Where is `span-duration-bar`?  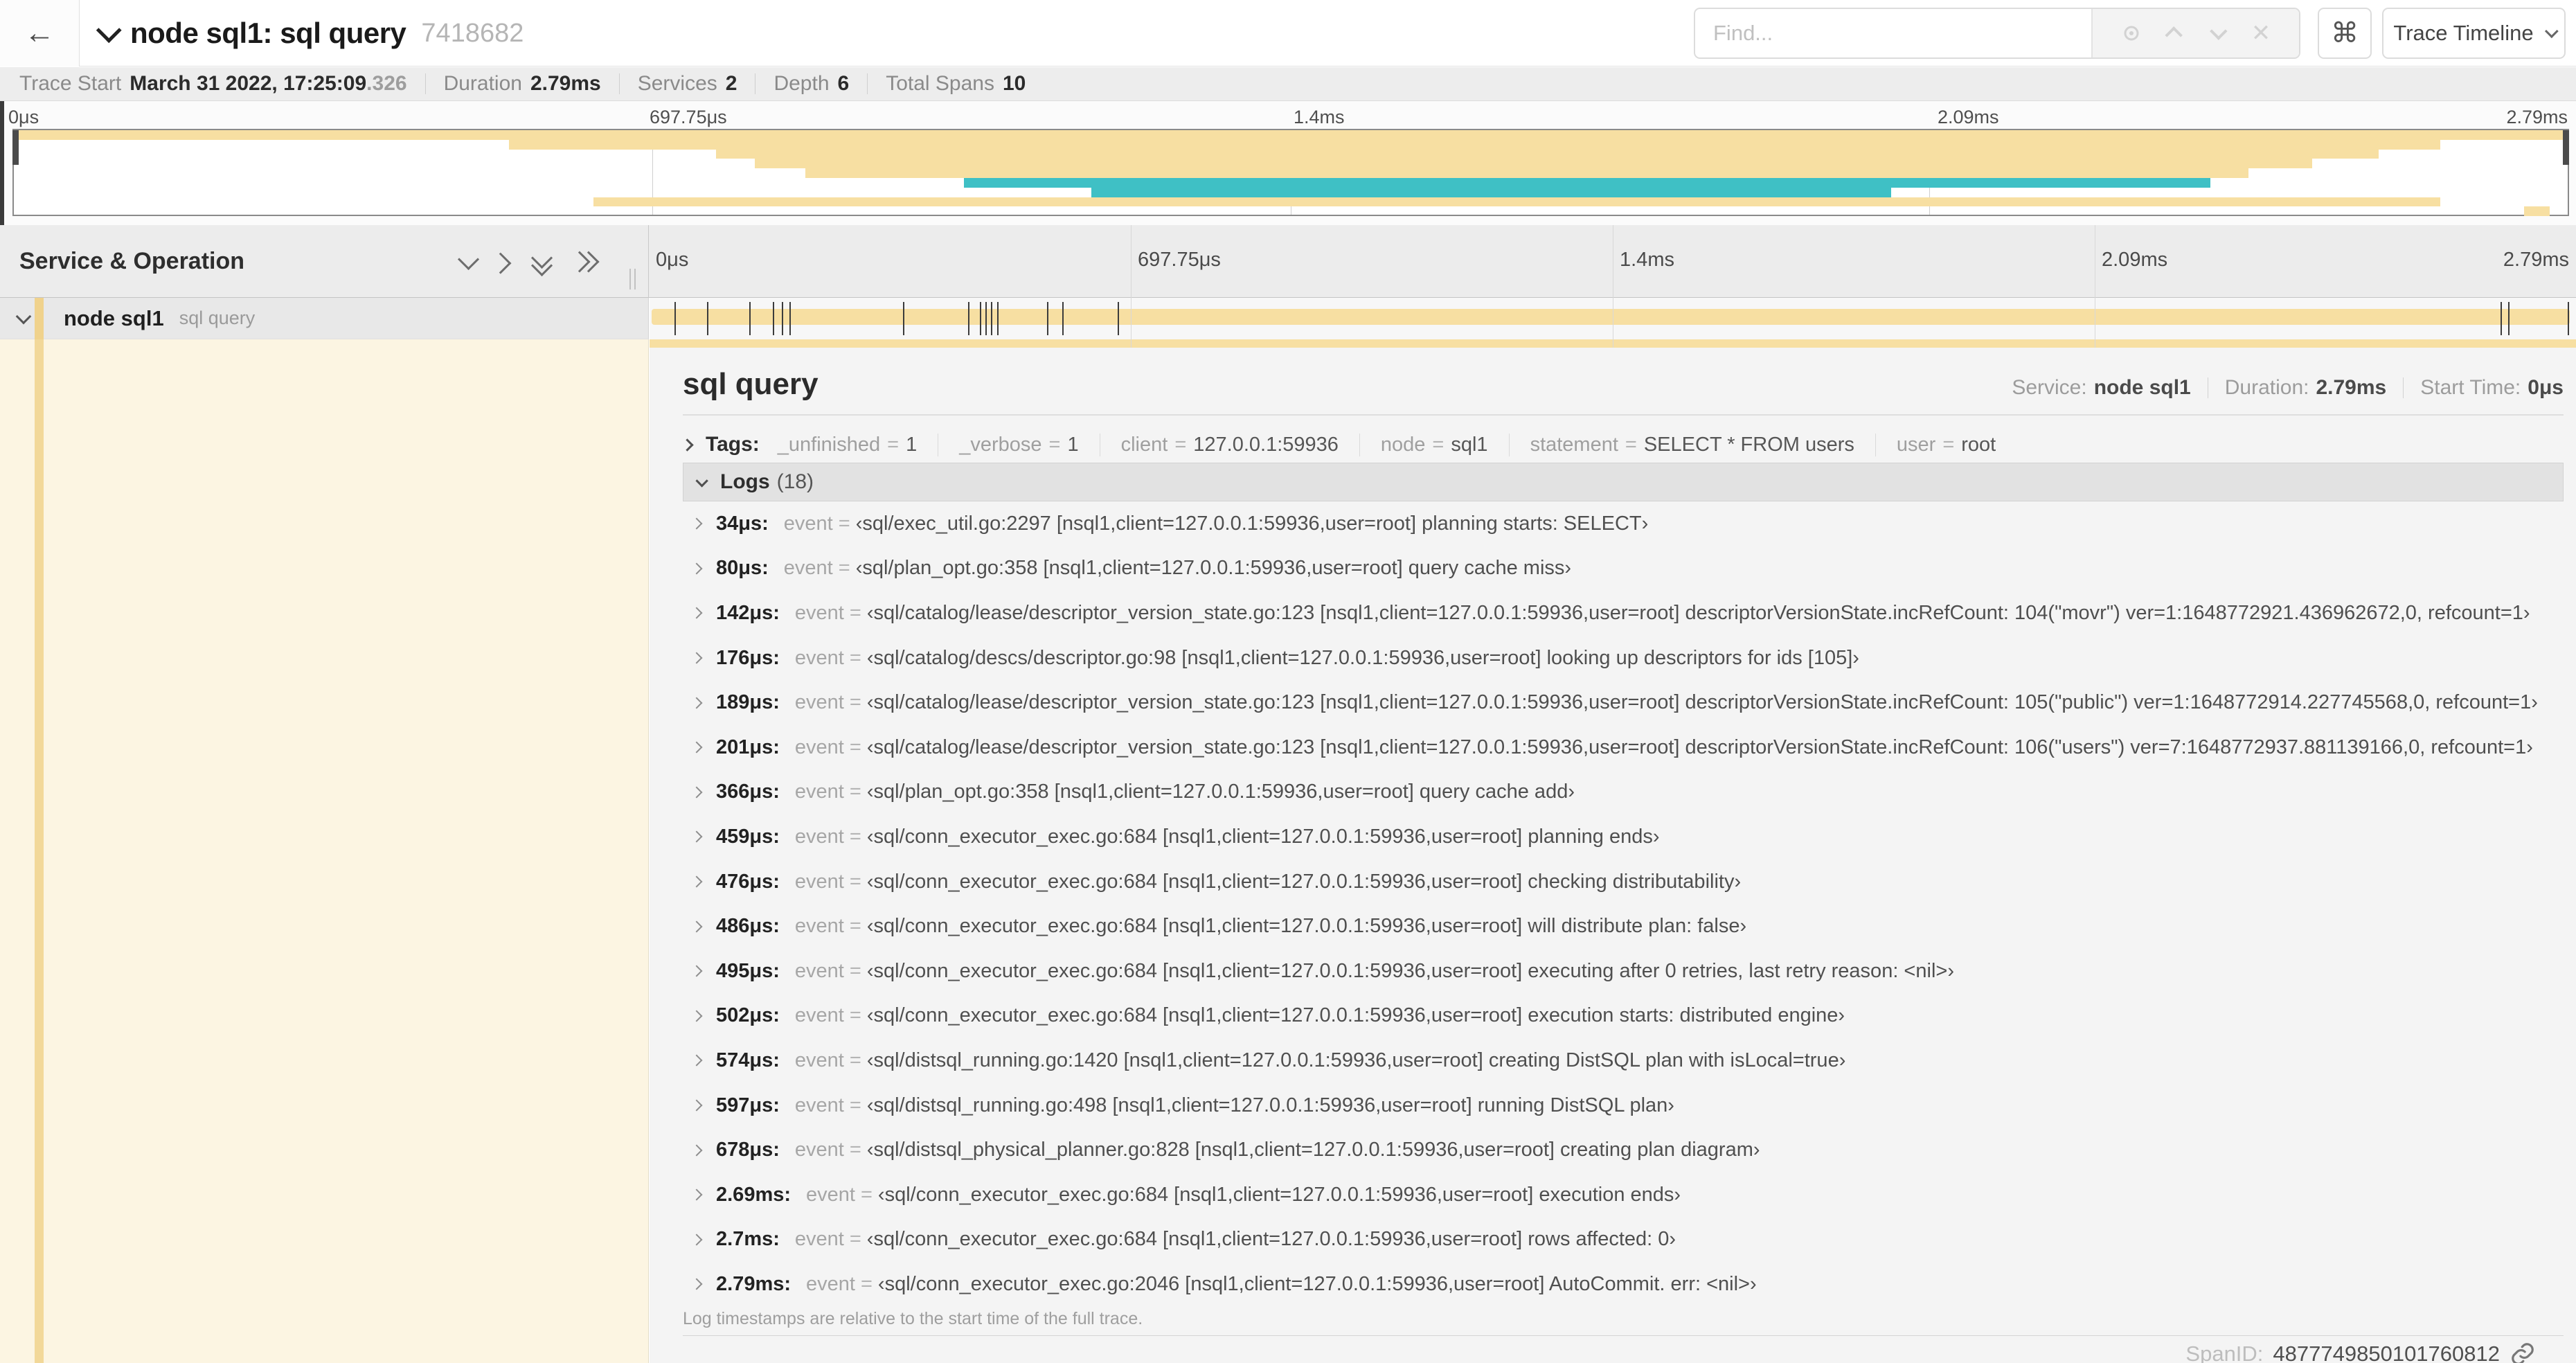 span-duration-bar is located at coordinates (1611, 317).